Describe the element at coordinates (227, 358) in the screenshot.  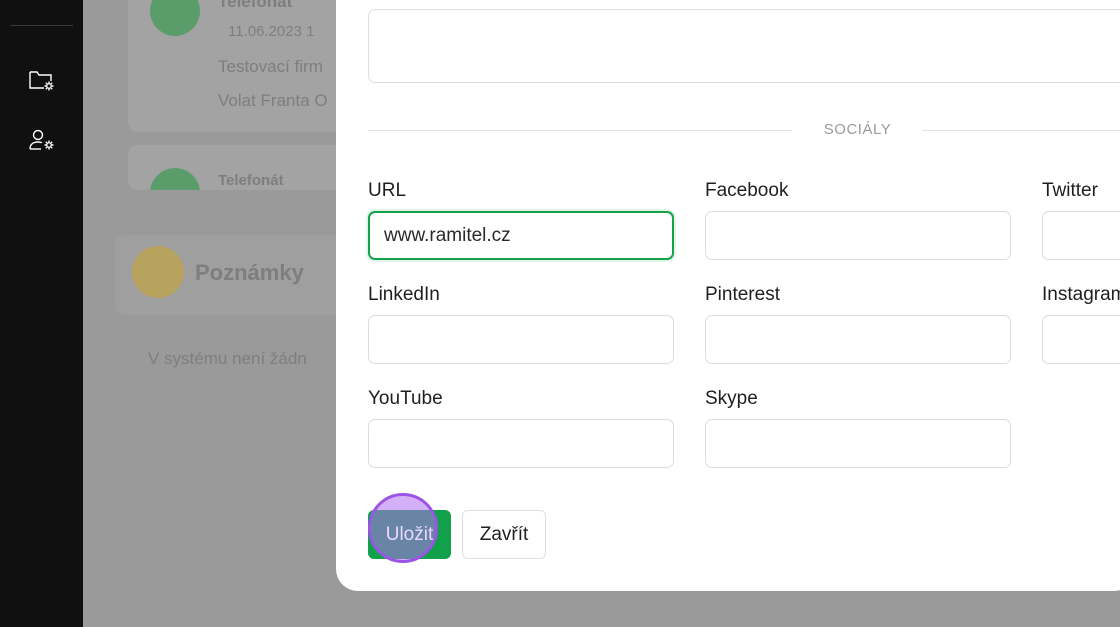
I see `notes-empty-text: V systému není žádn` at that location.